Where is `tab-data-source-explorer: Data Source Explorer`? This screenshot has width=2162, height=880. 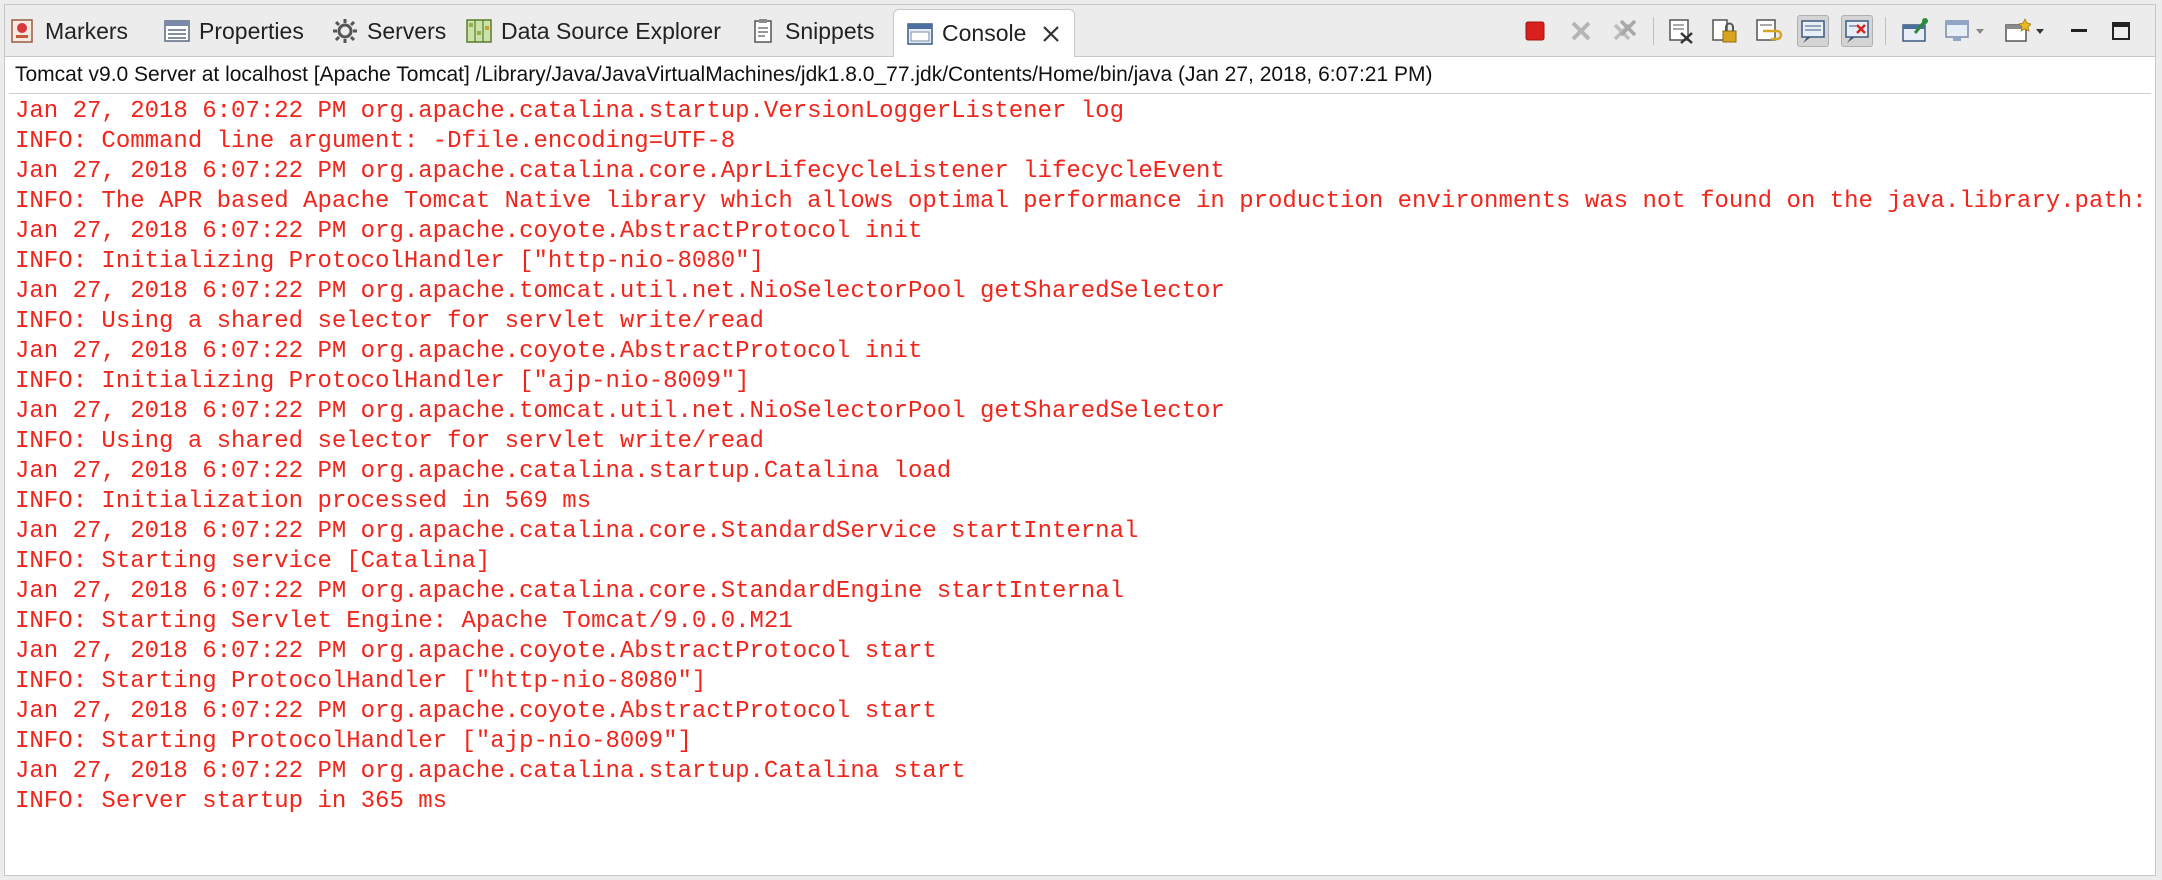
tab-data-source-explorer: Data Source Explorer is located at coordinates (593, 31).